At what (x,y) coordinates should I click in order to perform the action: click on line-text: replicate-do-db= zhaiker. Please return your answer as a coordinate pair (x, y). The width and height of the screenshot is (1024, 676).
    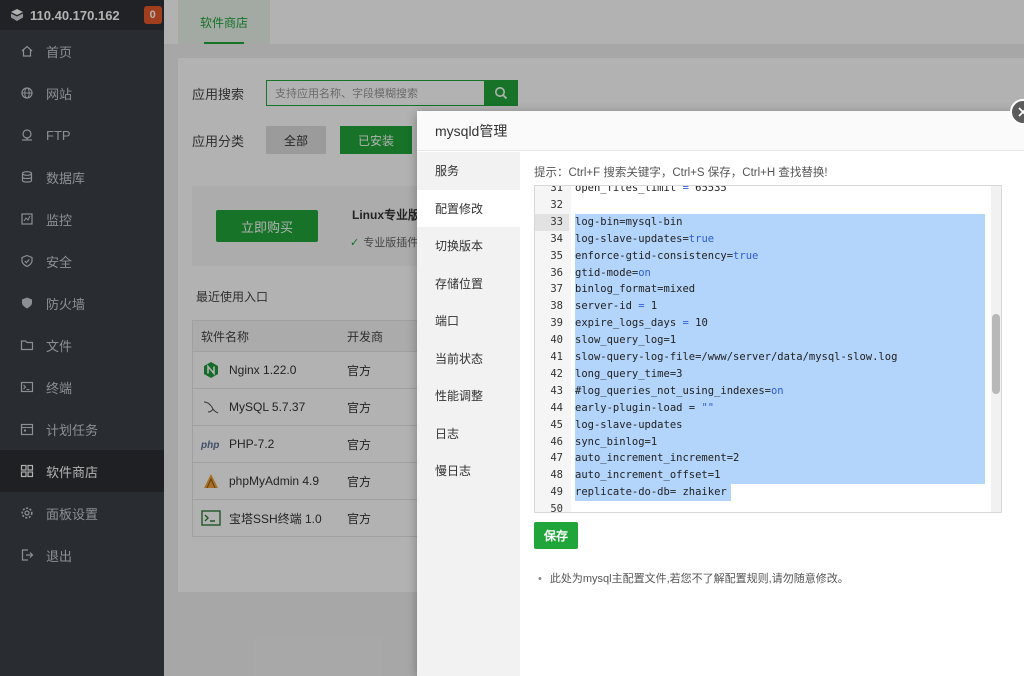
    Looking at the image, I should click on (653, 493).